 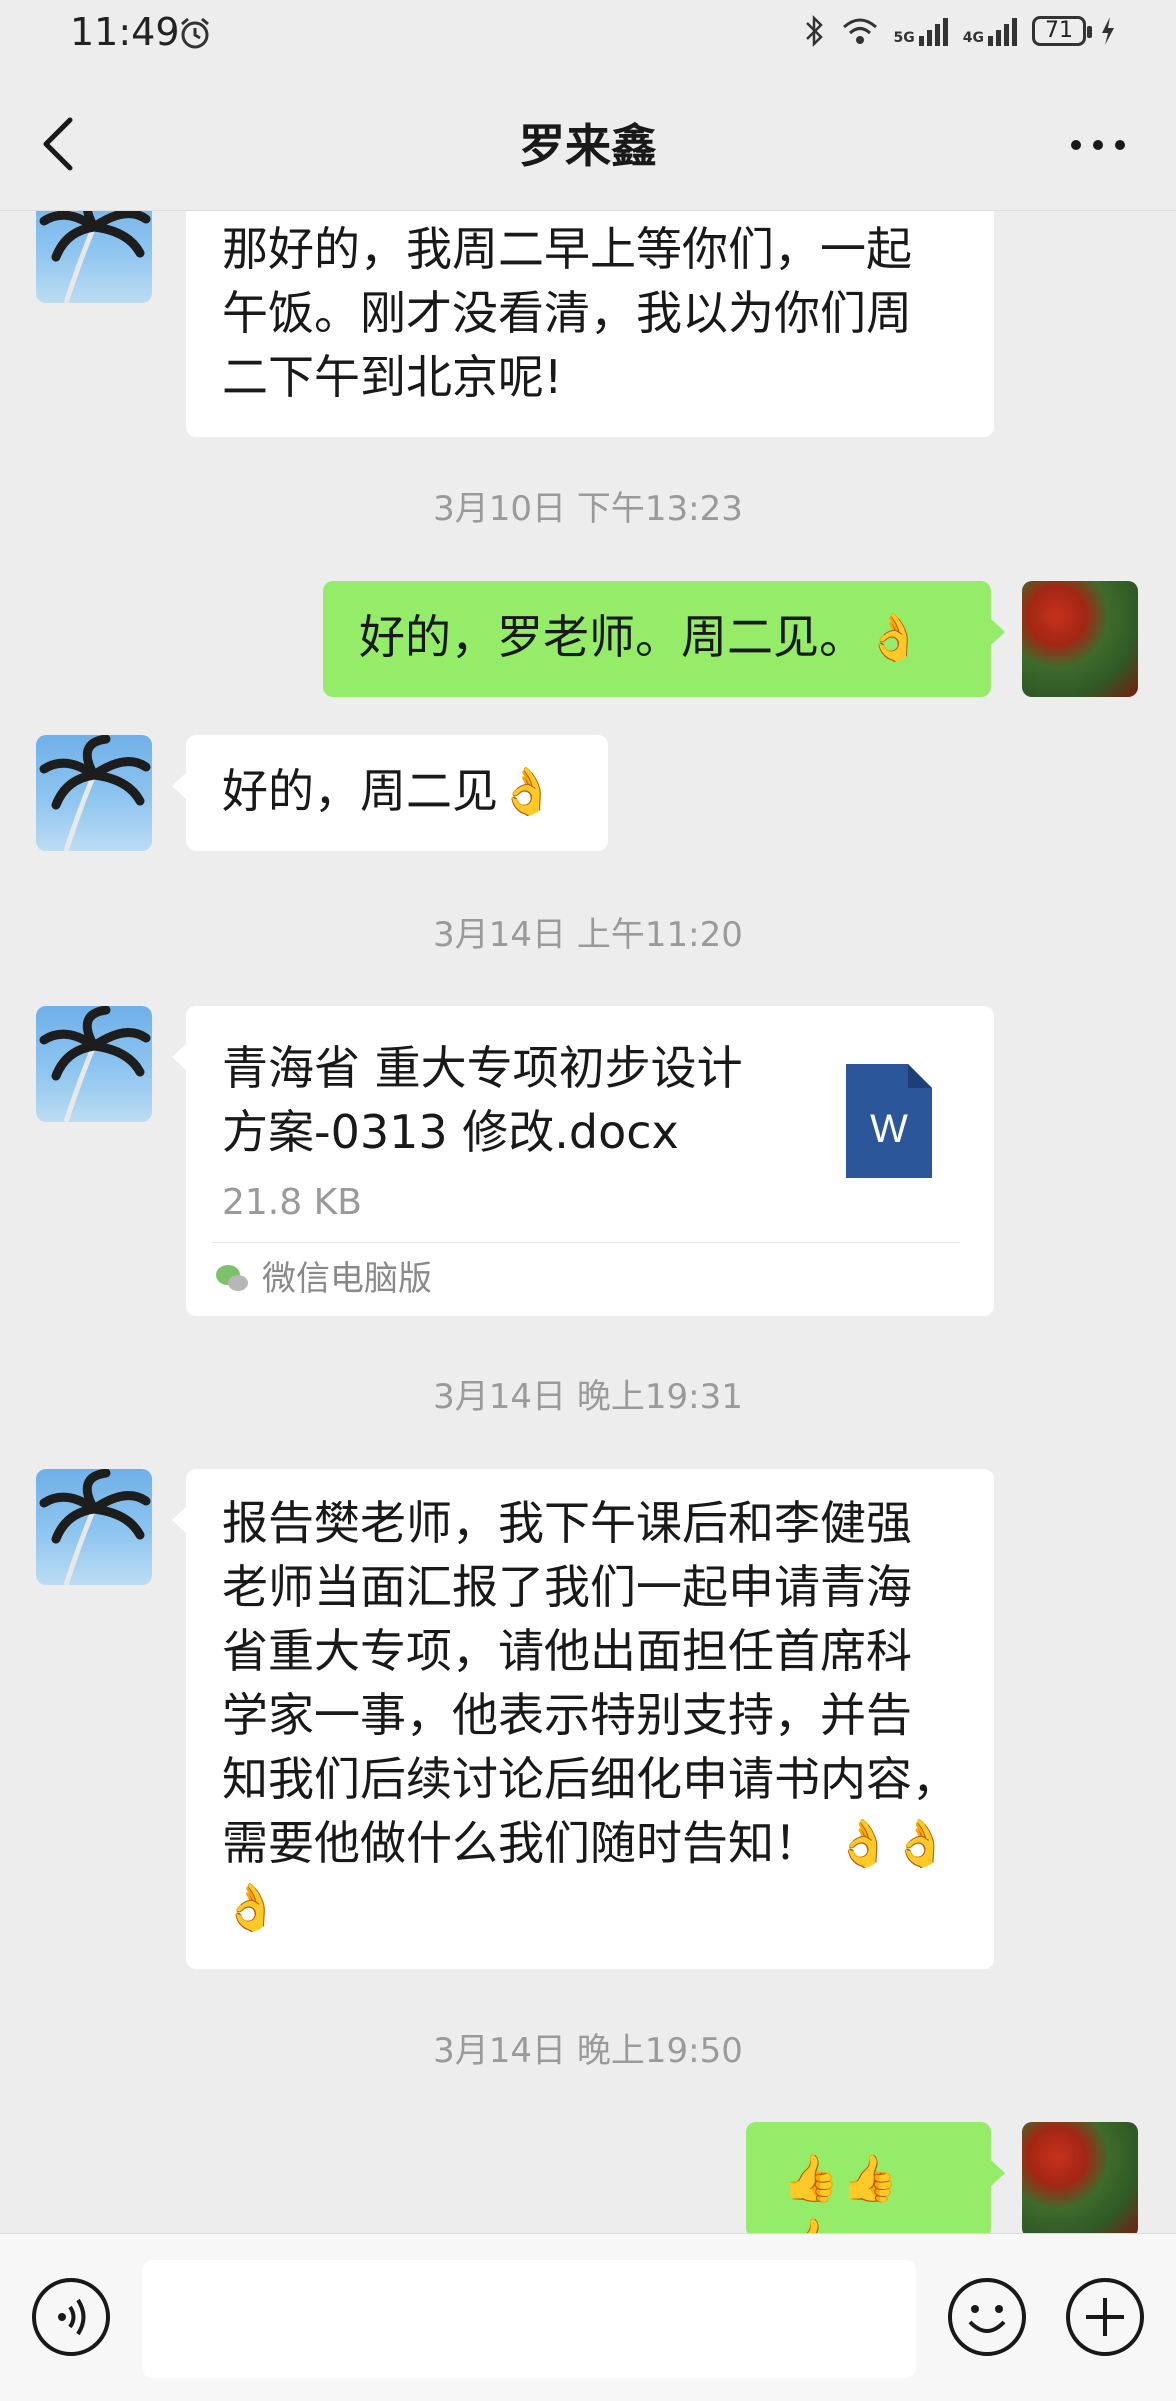 I want to click on voice-input-icon, so click(x=71, y=2317).